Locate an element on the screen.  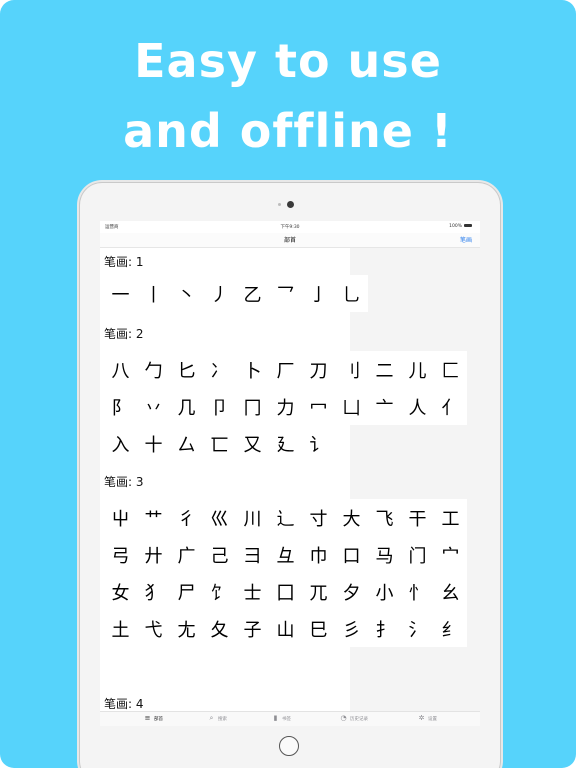
radical-cell: 八 is located at coordinates (120, 369).